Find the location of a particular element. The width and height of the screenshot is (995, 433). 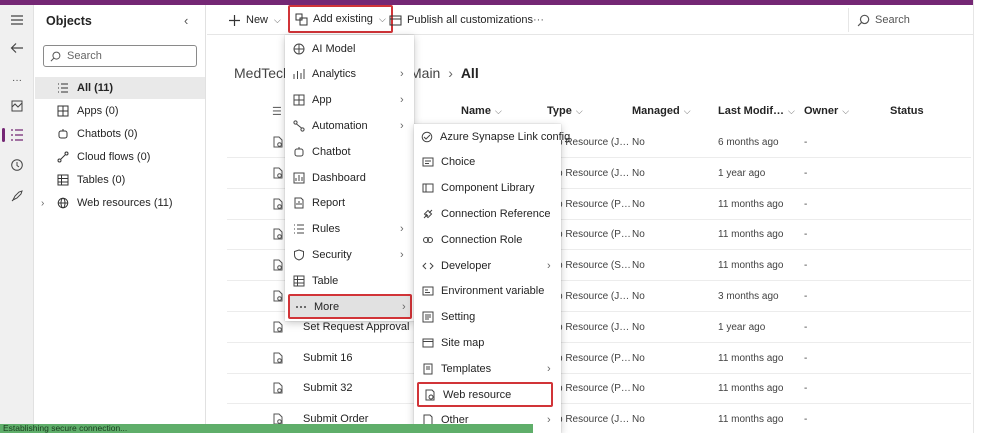

site-map-icon is located at coordinates (427, 342).